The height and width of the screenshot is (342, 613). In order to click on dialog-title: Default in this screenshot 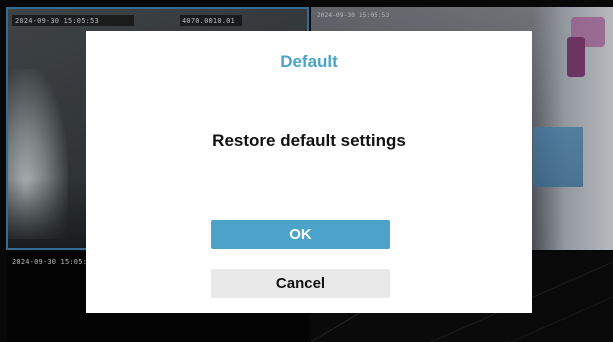, I will do `click(309, 61)`.